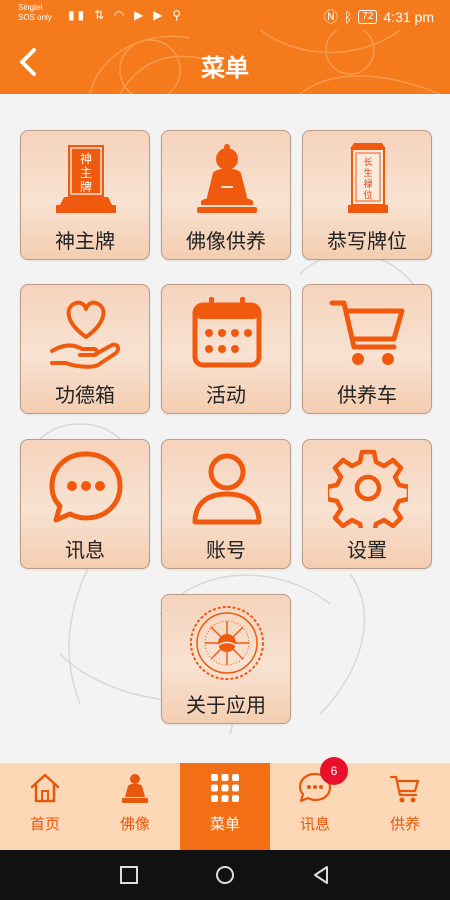 This screenshot has width=450, height=900. I want to click on menu-item-merit-box: 功德箱, so click(85, 349).